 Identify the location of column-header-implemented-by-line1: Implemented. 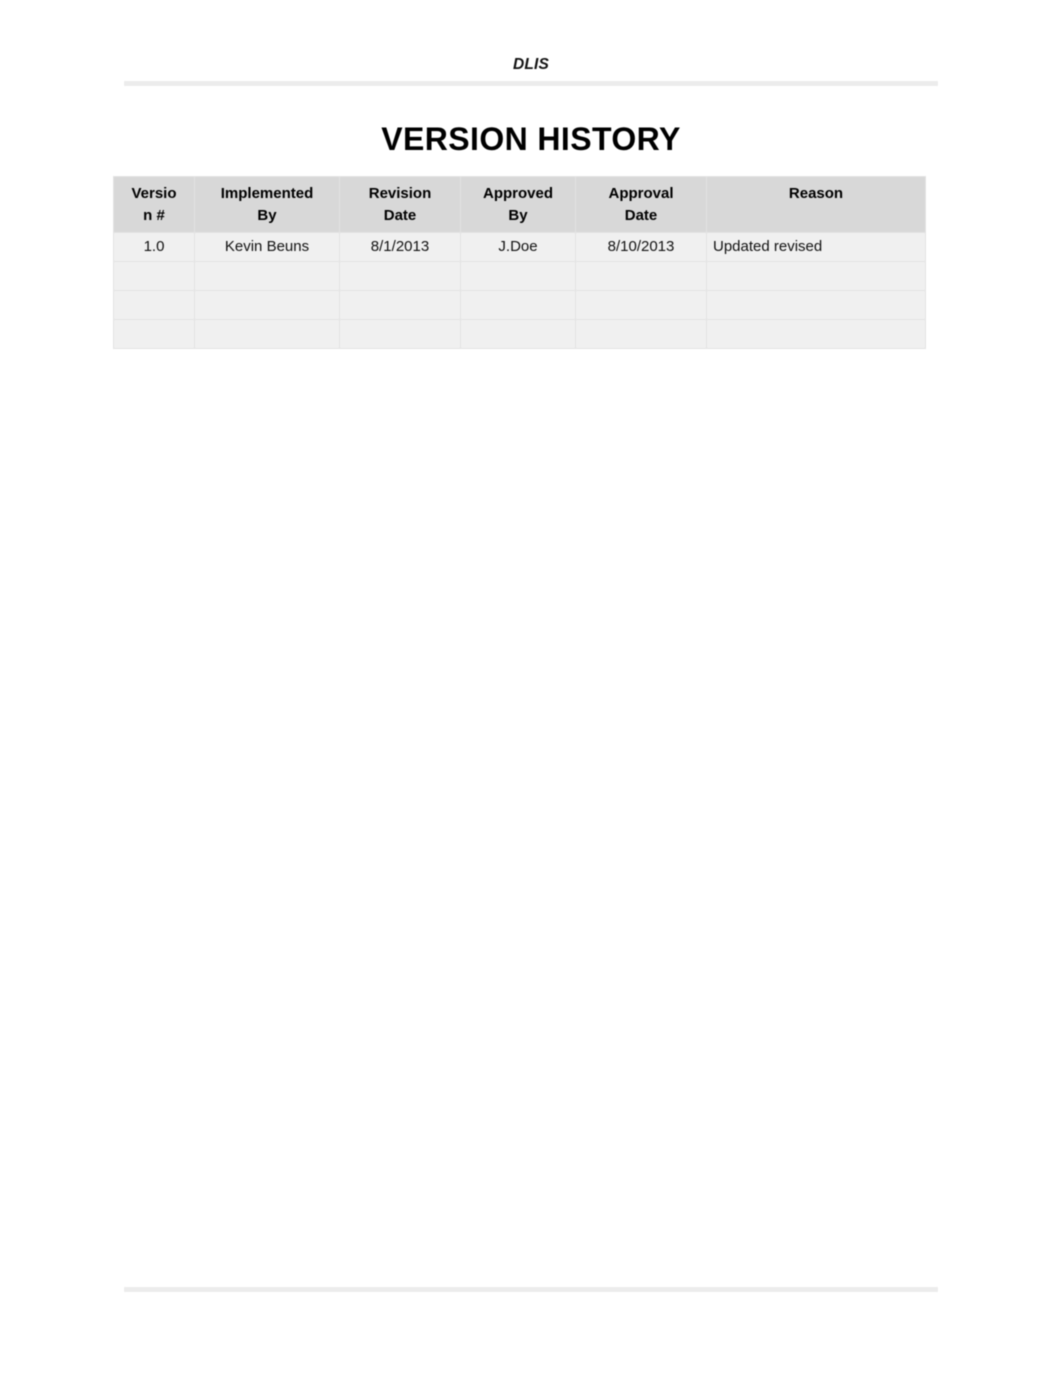
(267, 193).